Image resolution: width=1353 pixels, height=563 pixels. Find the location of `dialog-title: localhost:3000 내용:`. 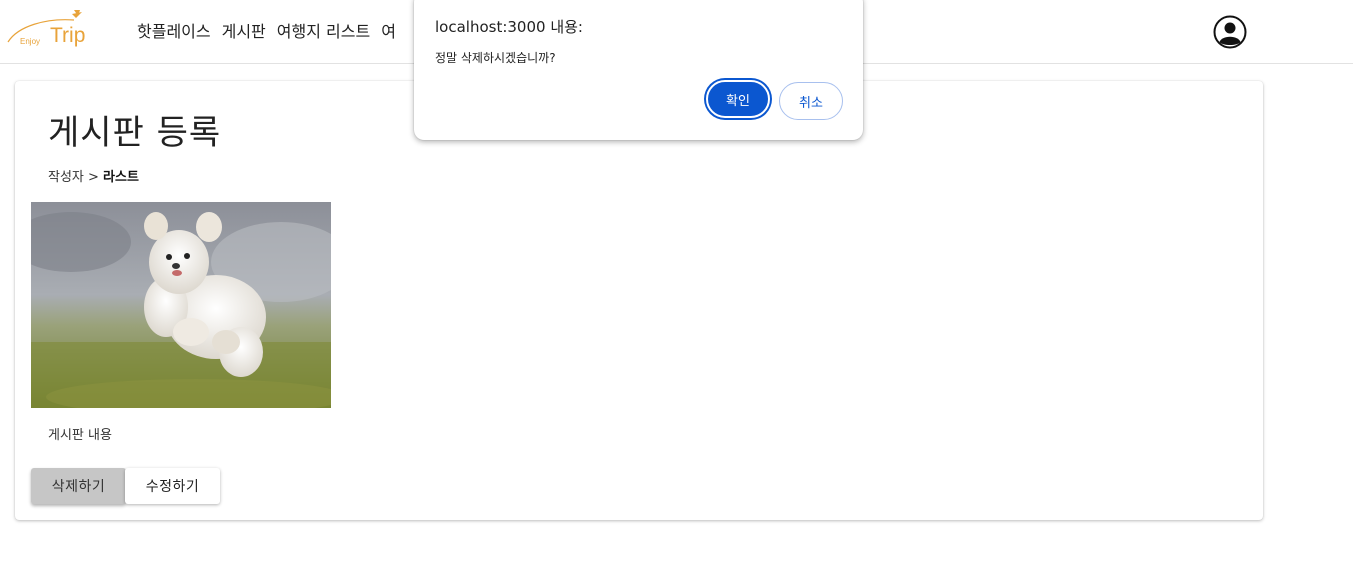

dialog-title: localhost:3000 내용: is located at coordinates (509, 27).